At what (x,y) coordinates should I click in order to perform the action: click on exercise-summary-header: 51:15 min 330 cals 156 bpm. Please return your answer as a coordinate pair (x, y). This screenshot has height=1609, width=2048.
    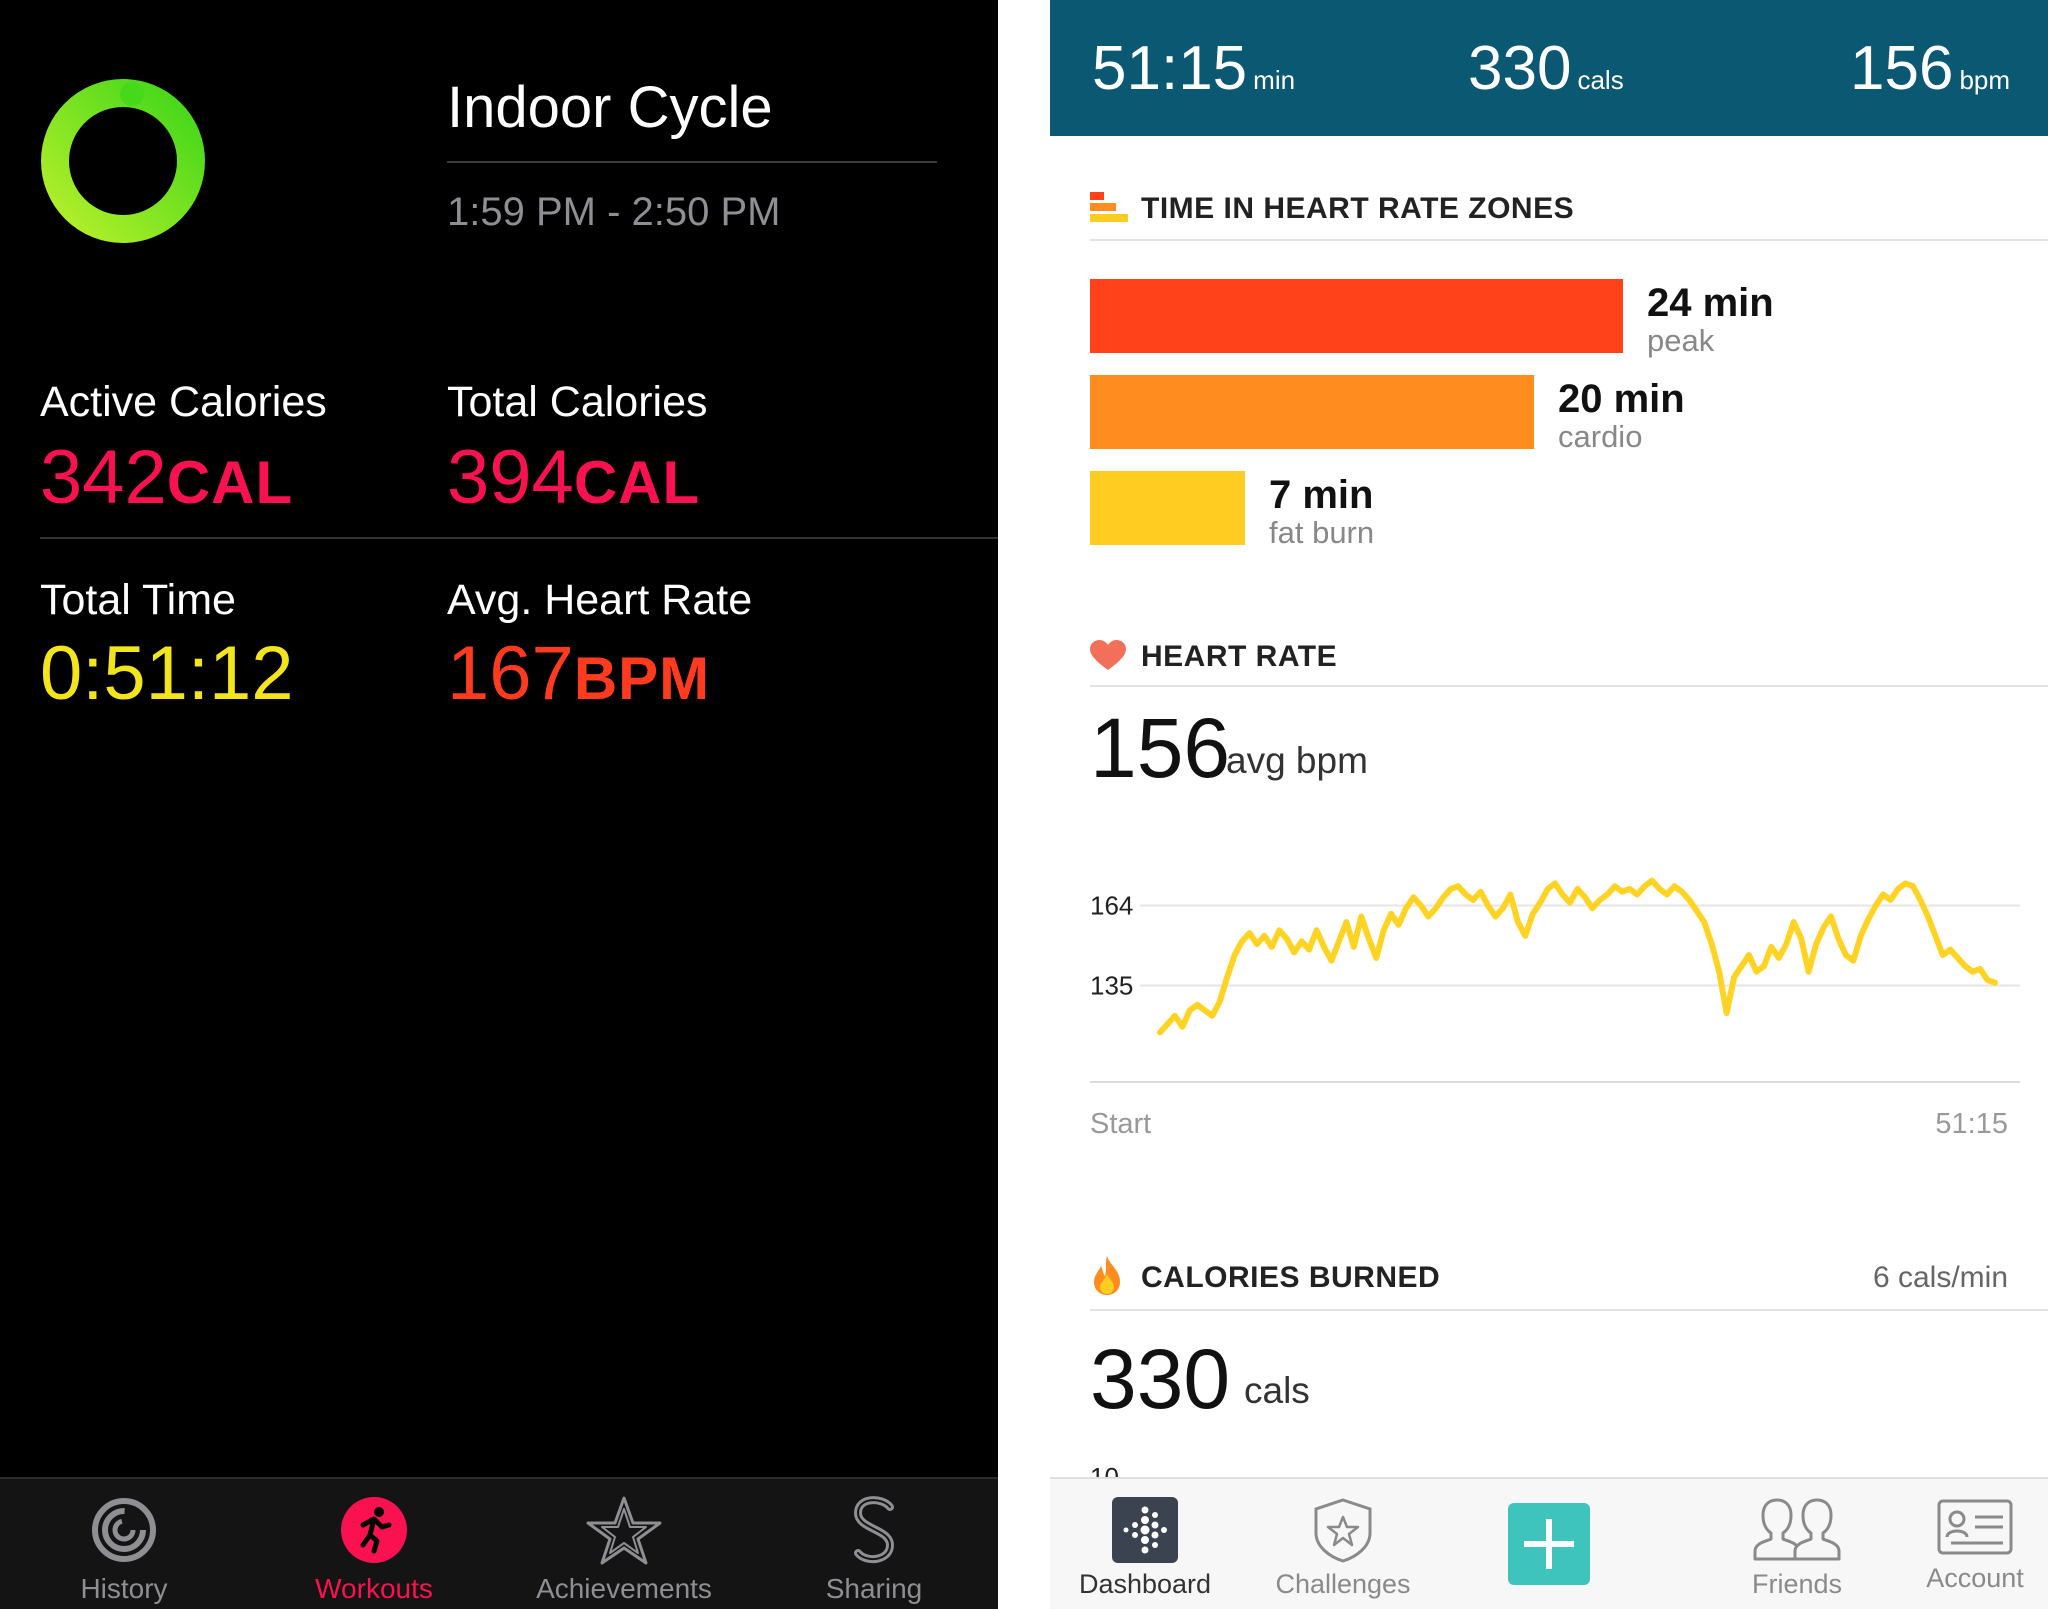
    Looking at the image, I should click on (1549, 68).